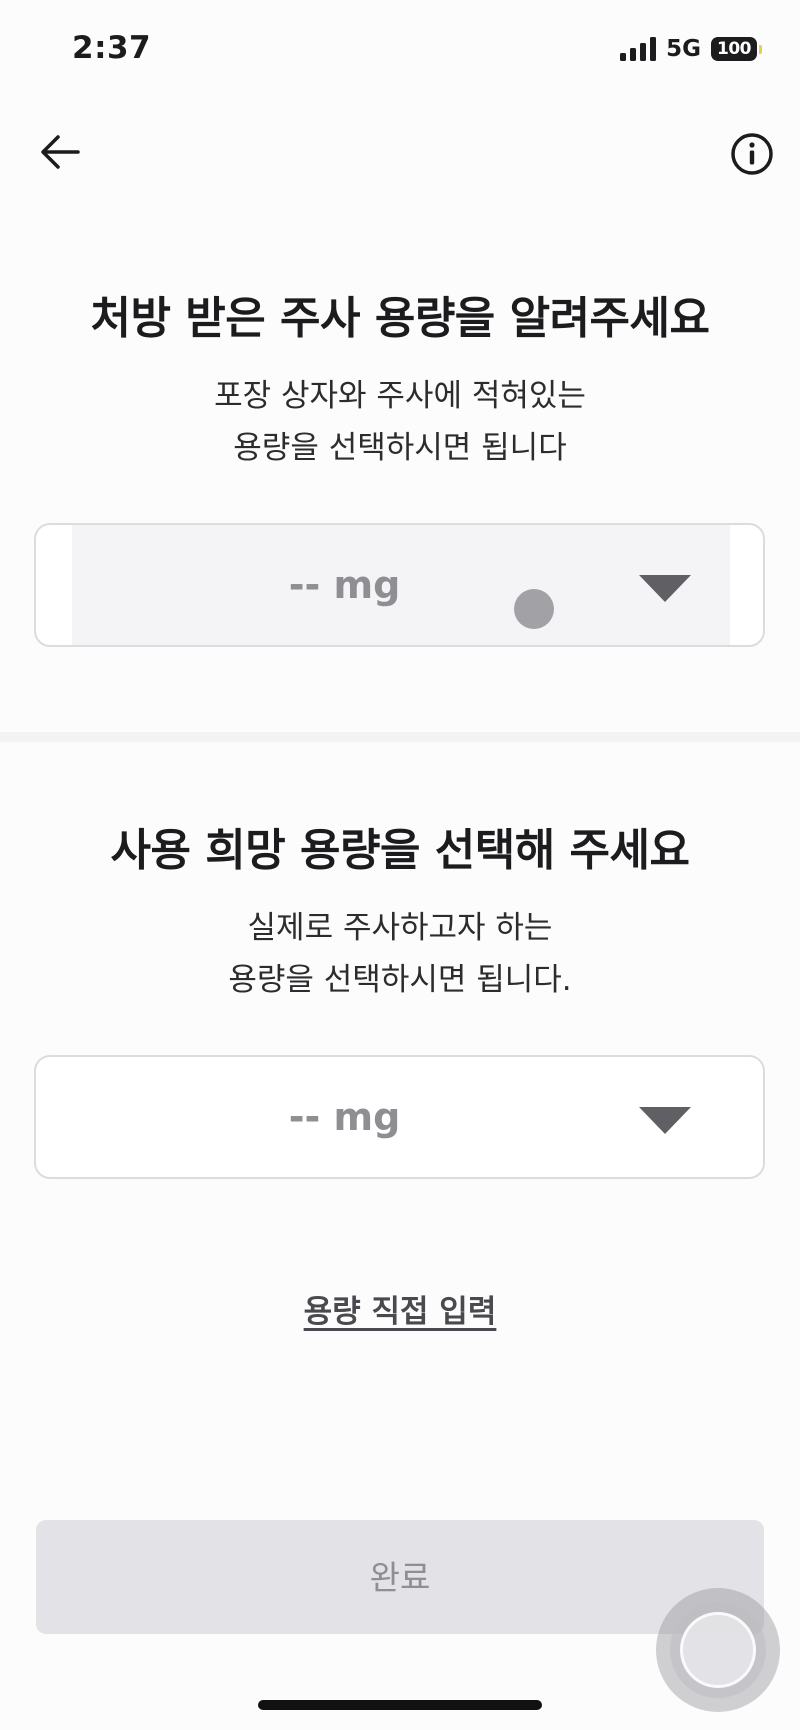 The width and height of the screenshot is (800, 1730). I want to click on back-button, so click(60, 152).